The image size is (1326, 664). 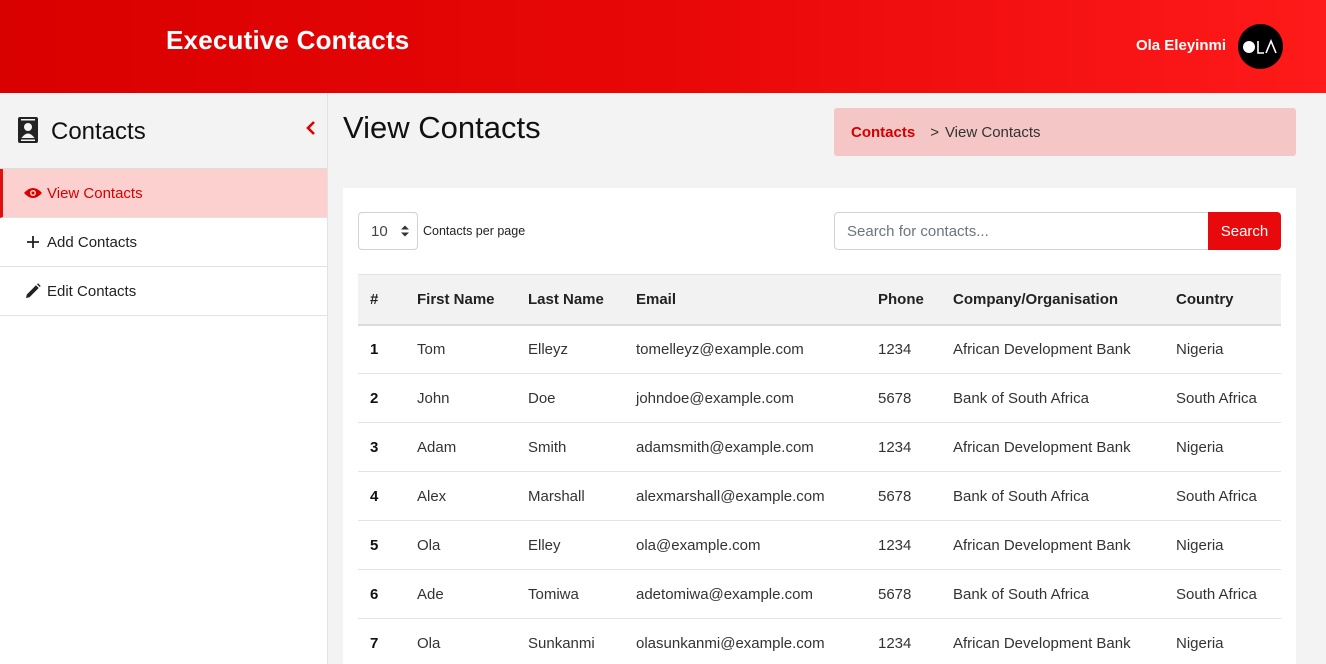 What do you see at coordinates (582, 300) in the screenshot?
I see `column-header: Last Name` at bounding box center [582, 300].